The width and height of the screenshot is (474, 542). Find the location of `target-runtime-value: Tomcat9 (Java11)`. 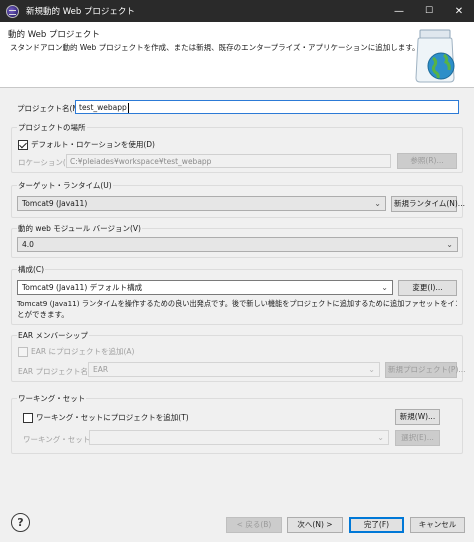

target-runtime-value: Tomcat9 (Java11) is located at coordinates (55, 203).